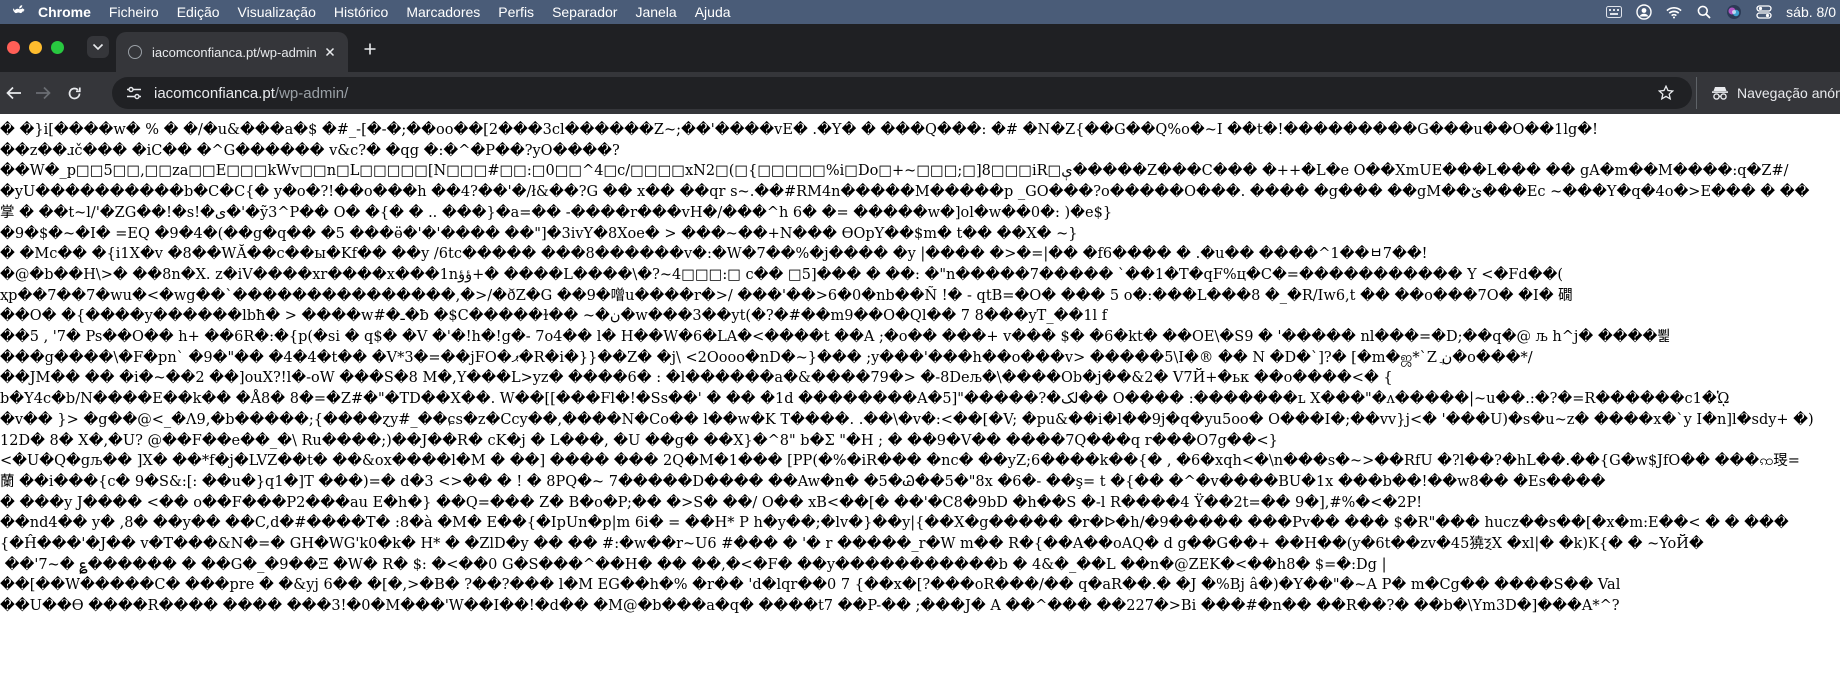 The height and width of the screenshot is (691, 1840). What do you see at coordinates (134, 93) in the screenshot?
I see `site-settings-icon` at bounding box center [134, 93].